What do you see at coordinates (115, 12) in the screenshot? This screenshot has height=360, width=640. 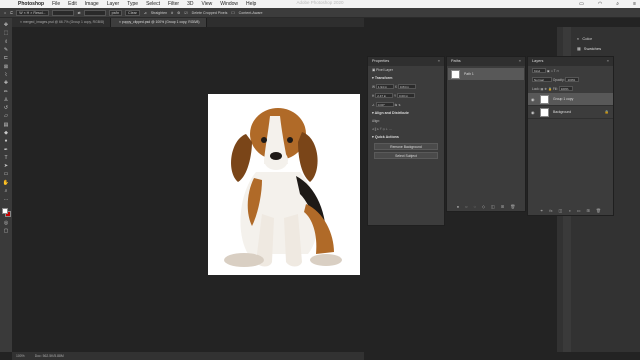 I see `unit-select: px/in` at bounding box center [115, 12].